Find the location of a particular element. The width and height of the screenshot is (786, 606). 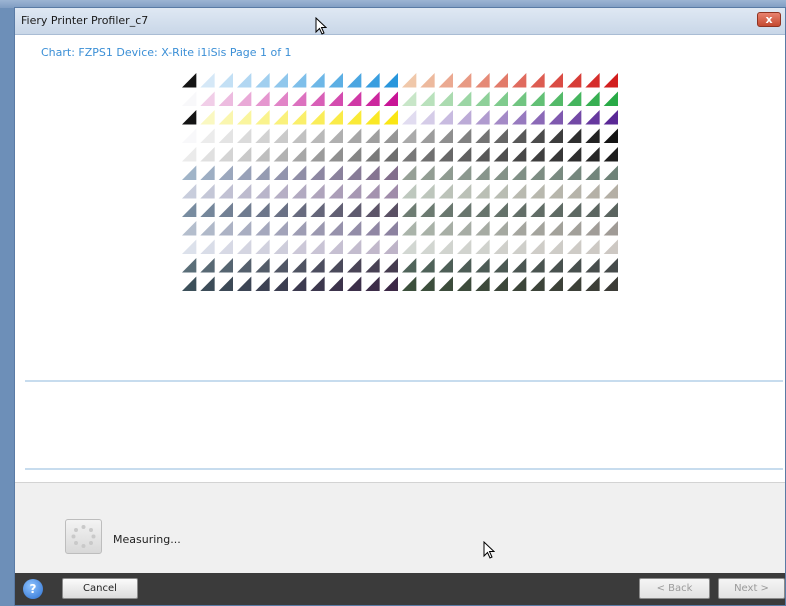

footer-bar: ? Cancel < Back Next > is located at coordinates (400, 589).